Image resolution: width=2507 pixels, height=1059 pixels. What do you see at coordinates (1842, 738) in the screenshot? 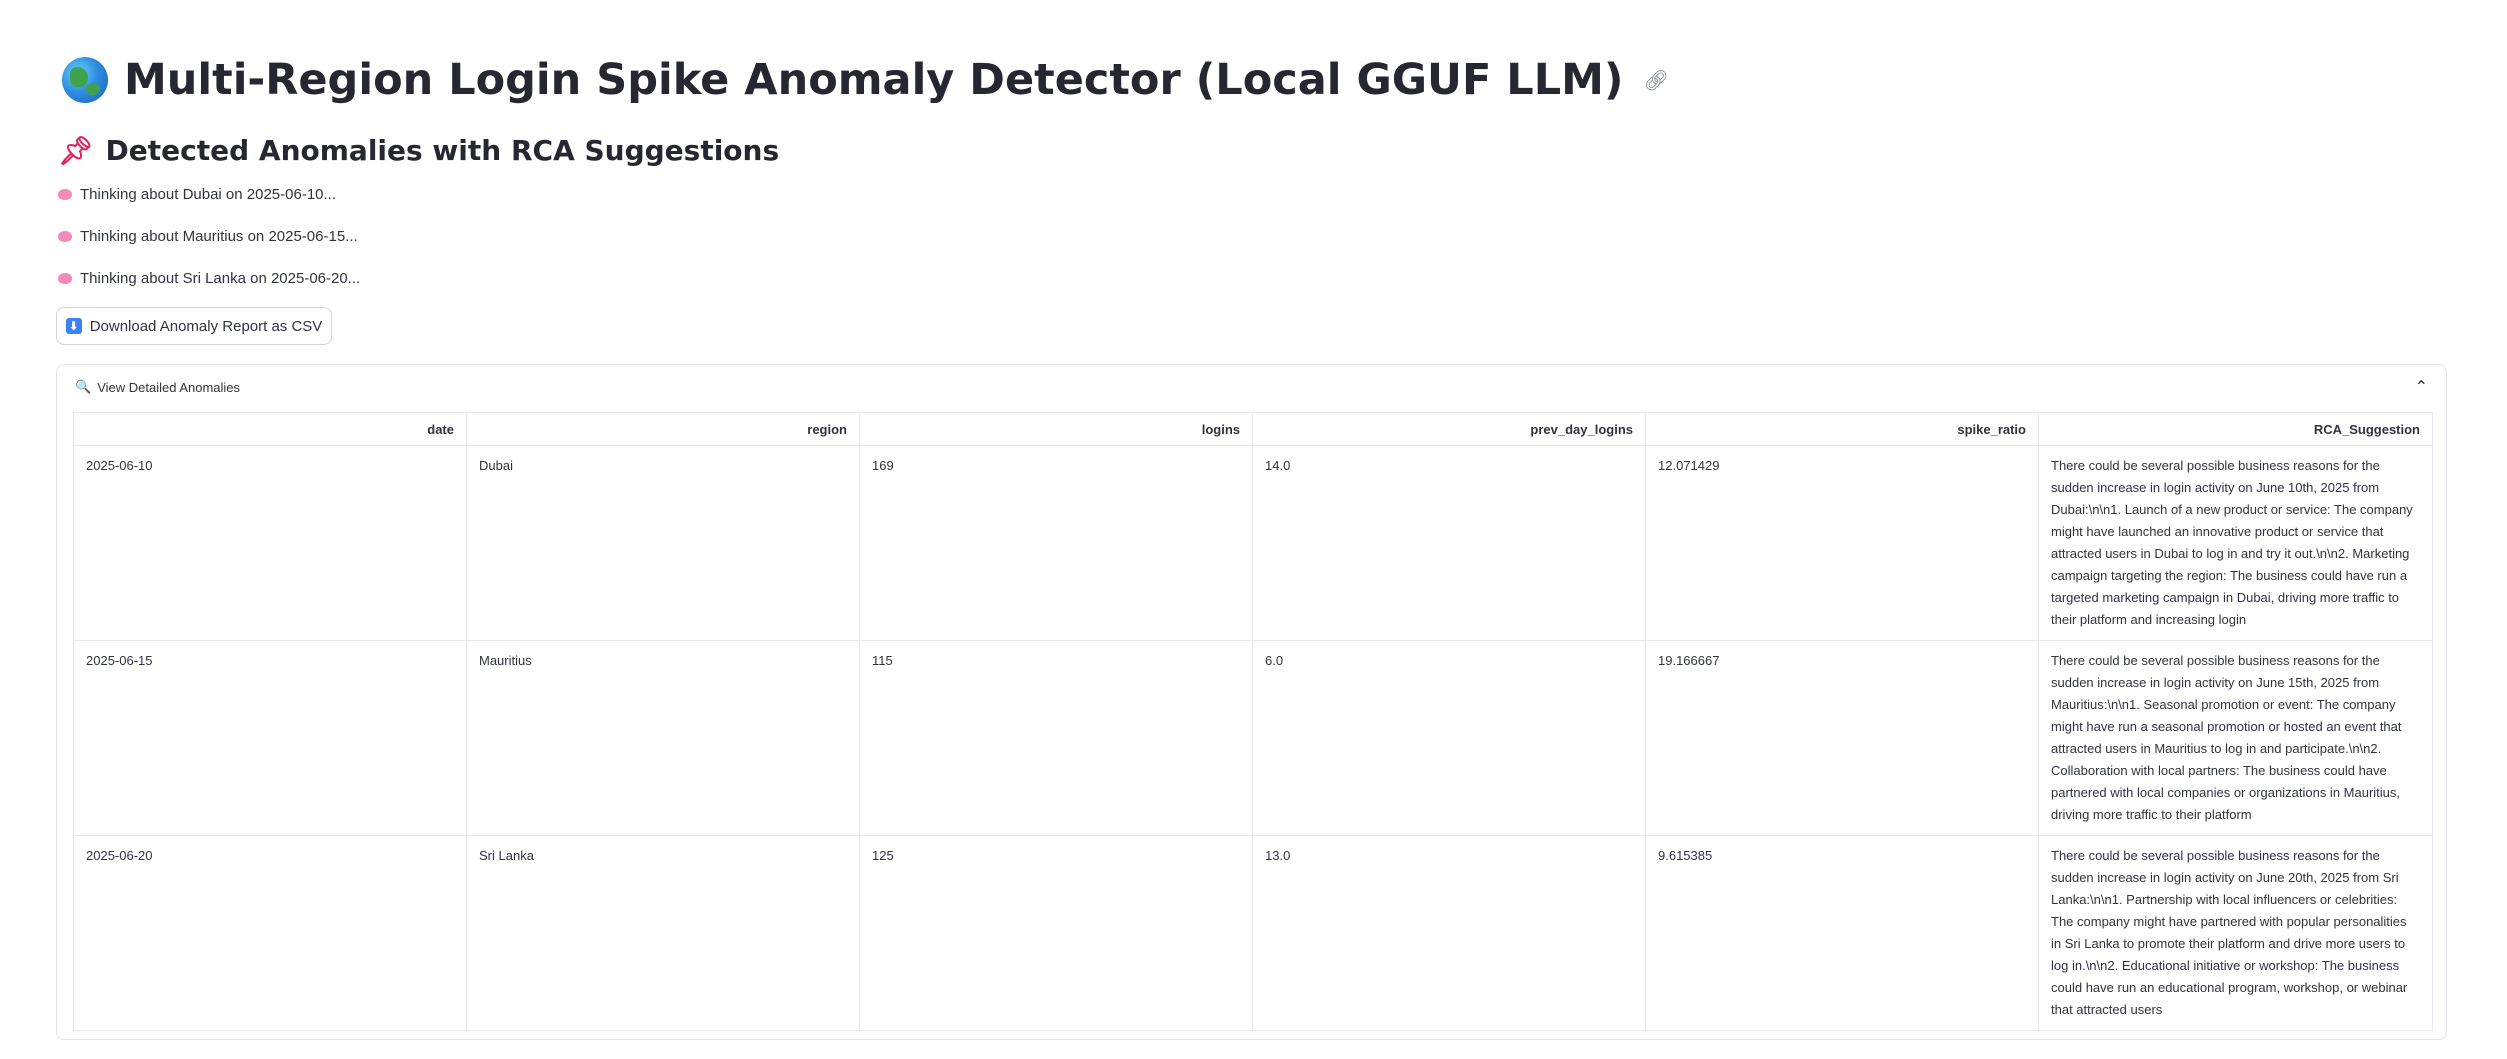
I see `cell-spike-ratio: 19.166667` at bounding box center [1842, 738].